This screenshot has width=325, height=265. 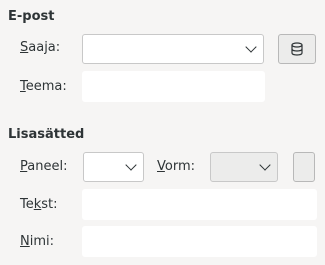 I want to click on name-label: Nimi:, so click(x=37, y=241).